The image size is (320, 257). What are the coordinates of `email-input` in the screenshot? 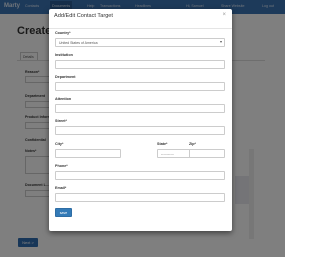 It's located at (140, 197).